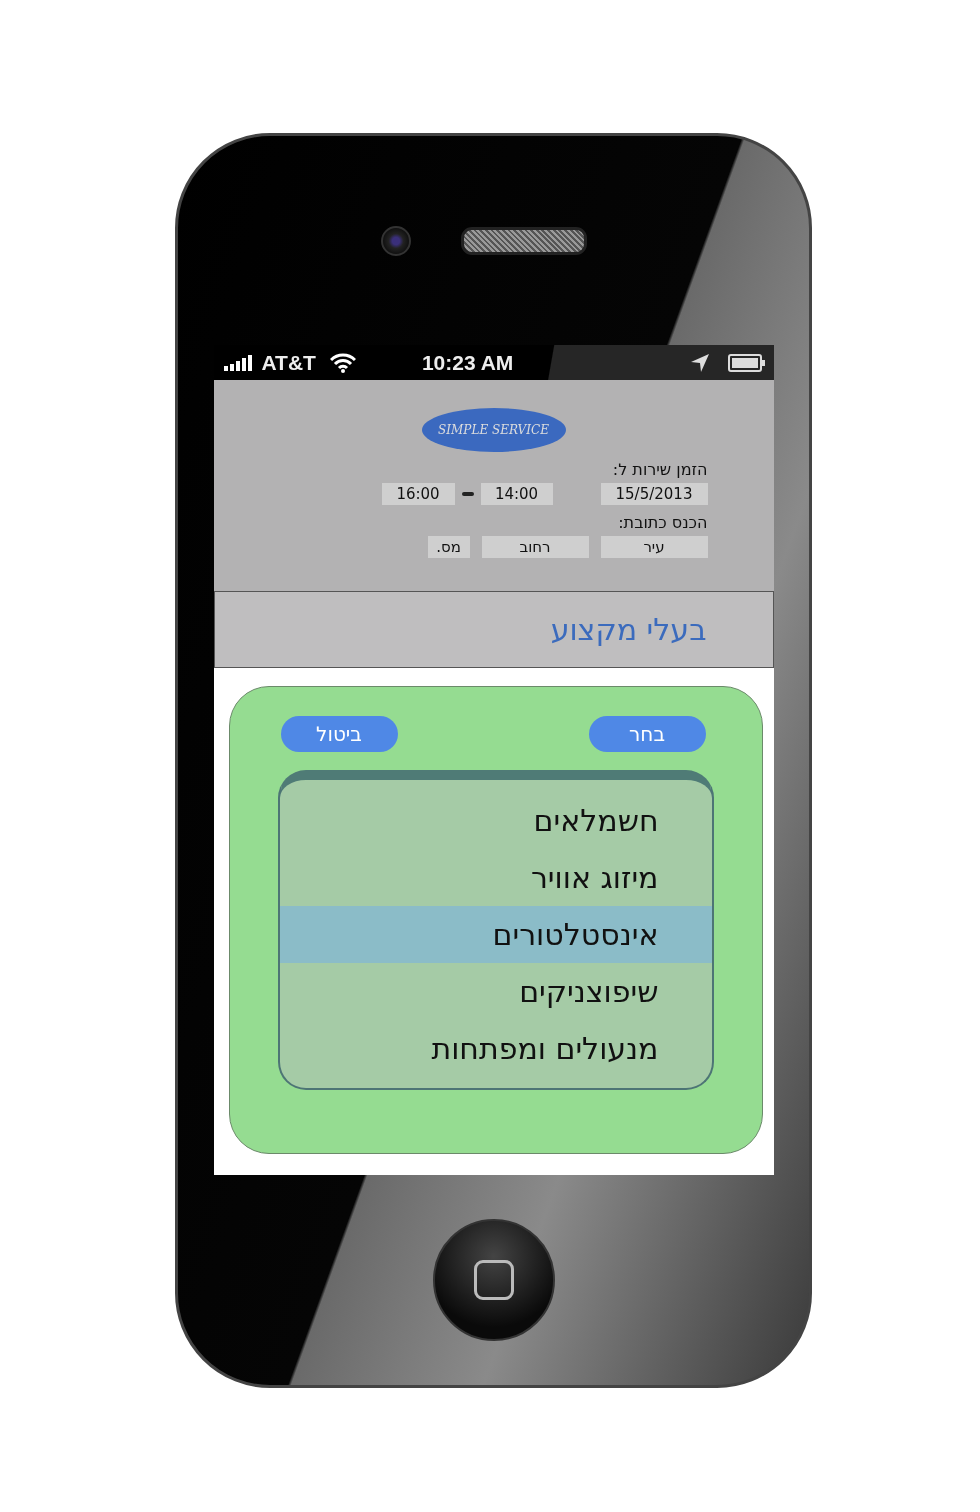 This screenshot has height=1512, width=980. I want to click on form-label: הכנס כתובת:, so click(663, 522).